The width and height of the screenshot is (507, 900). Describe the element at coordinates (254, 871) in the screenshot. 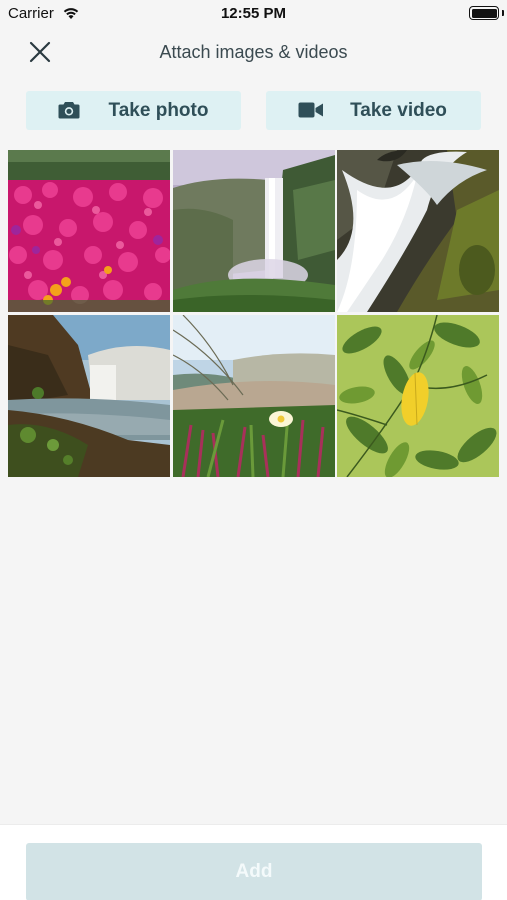

I see `add-button: Add` at that location.